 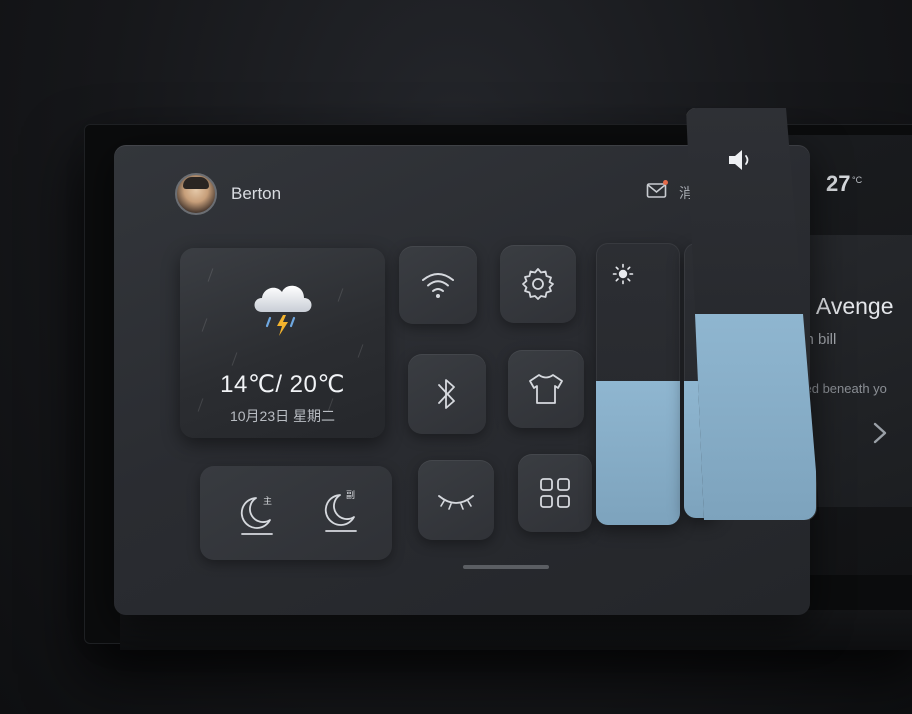 What do you see at coordinates (846, 306) in the screenshot?
I see `music-title: e Avenge` at bounding box center [846, 306].